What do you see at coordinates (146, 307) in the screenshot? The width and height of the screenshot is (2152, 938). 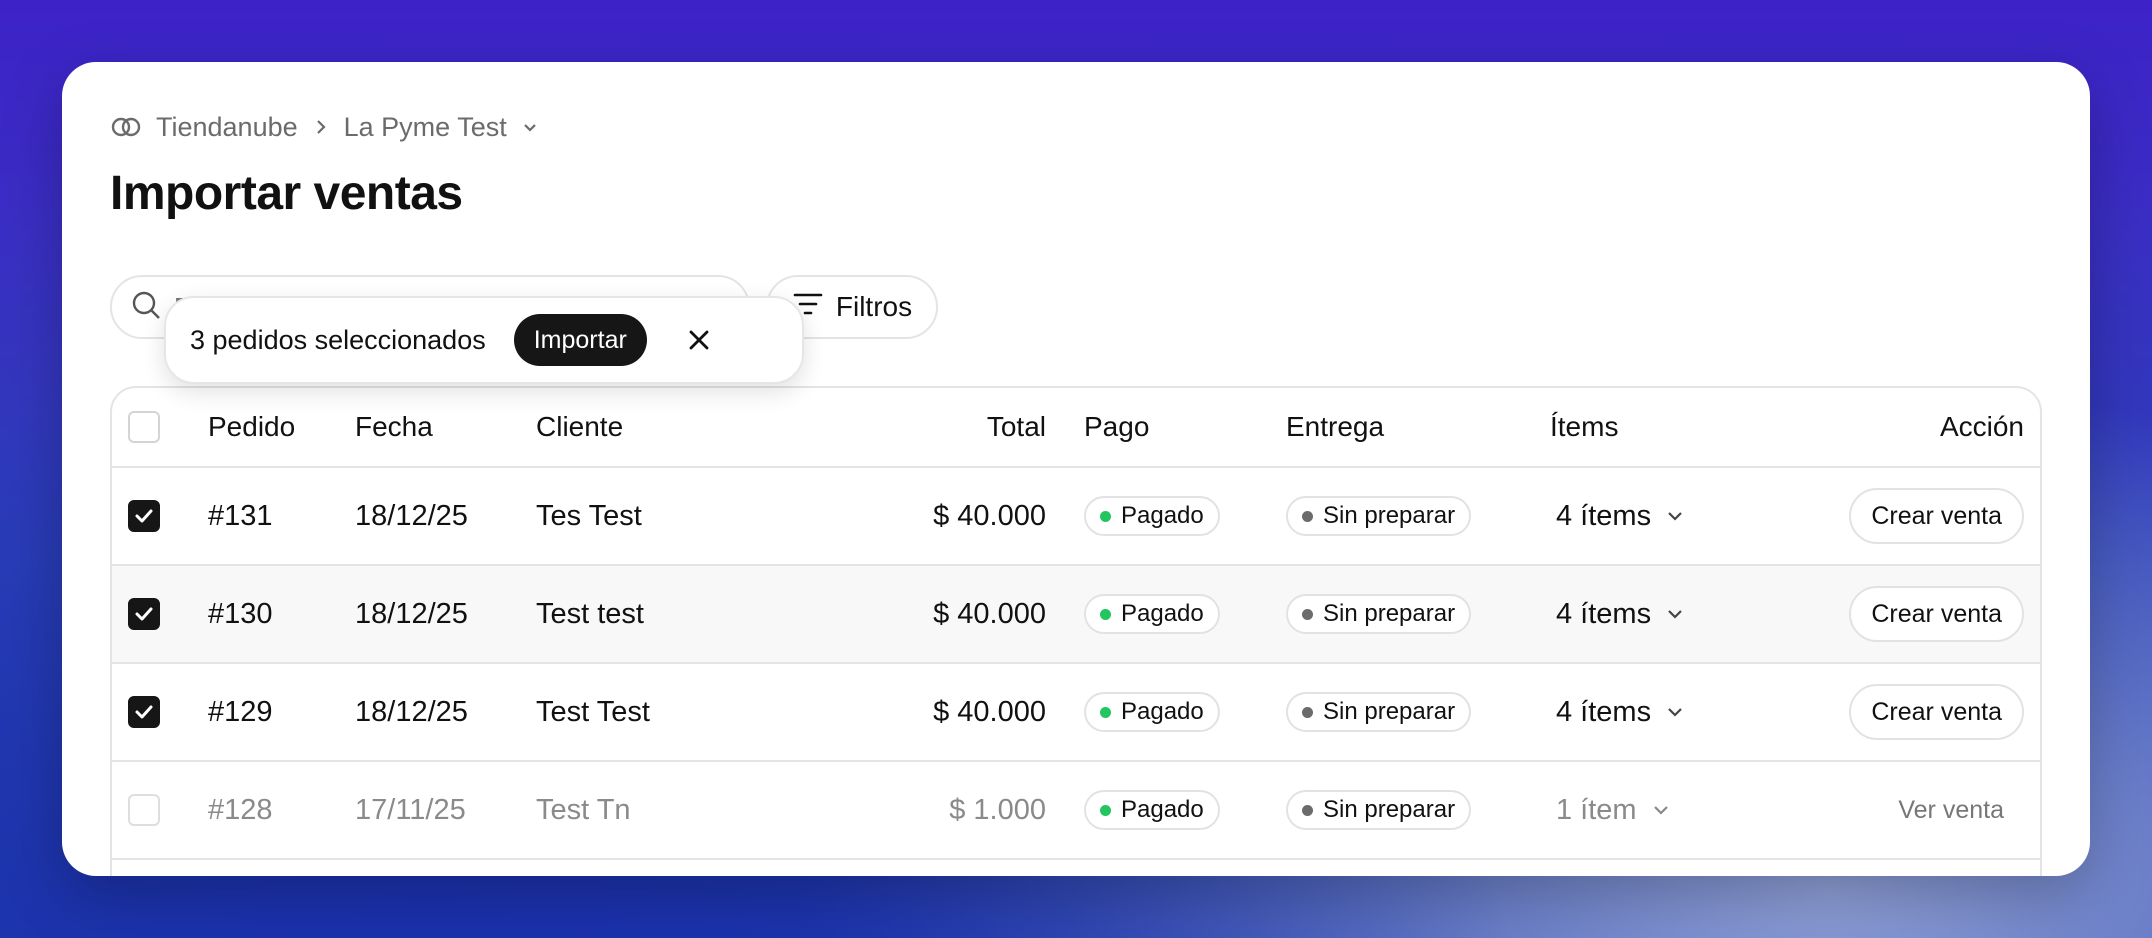 I see `search-icon` at bounding box center [146, 307].